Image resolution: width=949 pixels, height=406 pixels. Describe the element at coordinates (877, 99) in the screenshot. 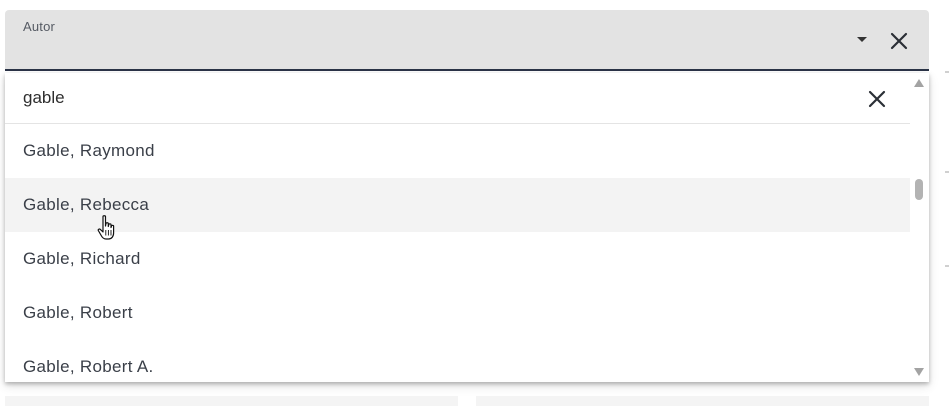

I see `clear-search-icon` at that location.